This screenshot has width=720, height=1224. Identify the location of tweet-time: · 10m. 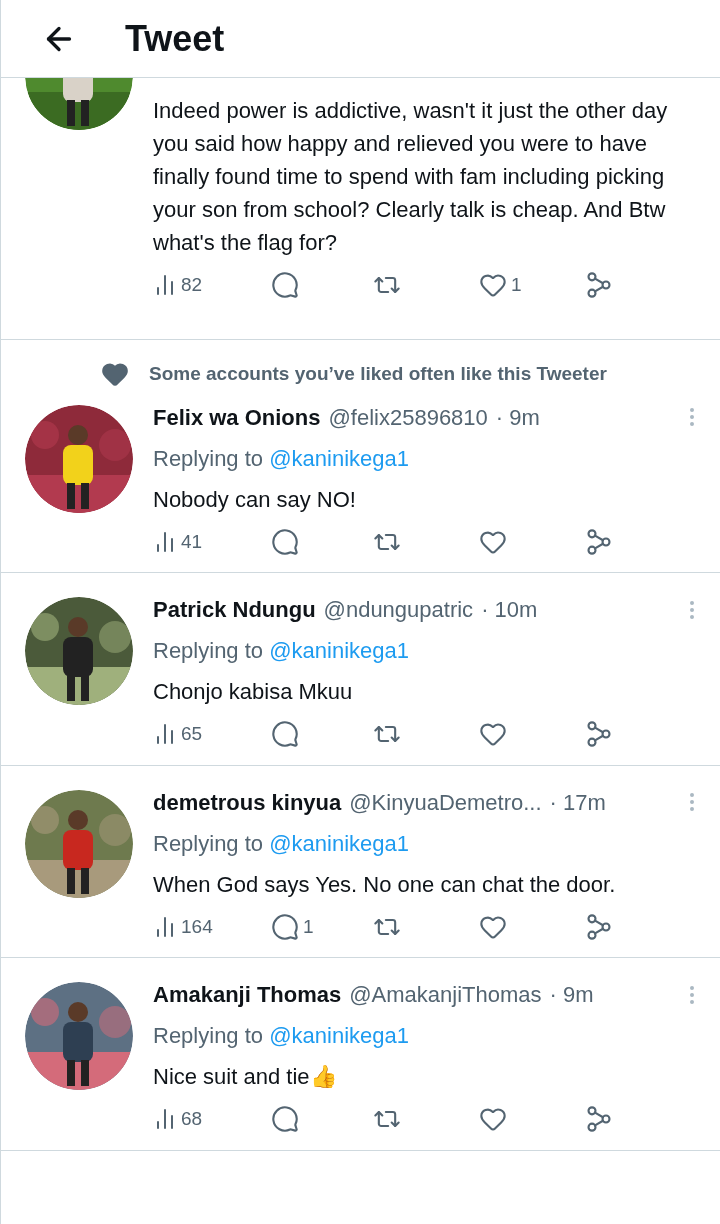
(509, 610).